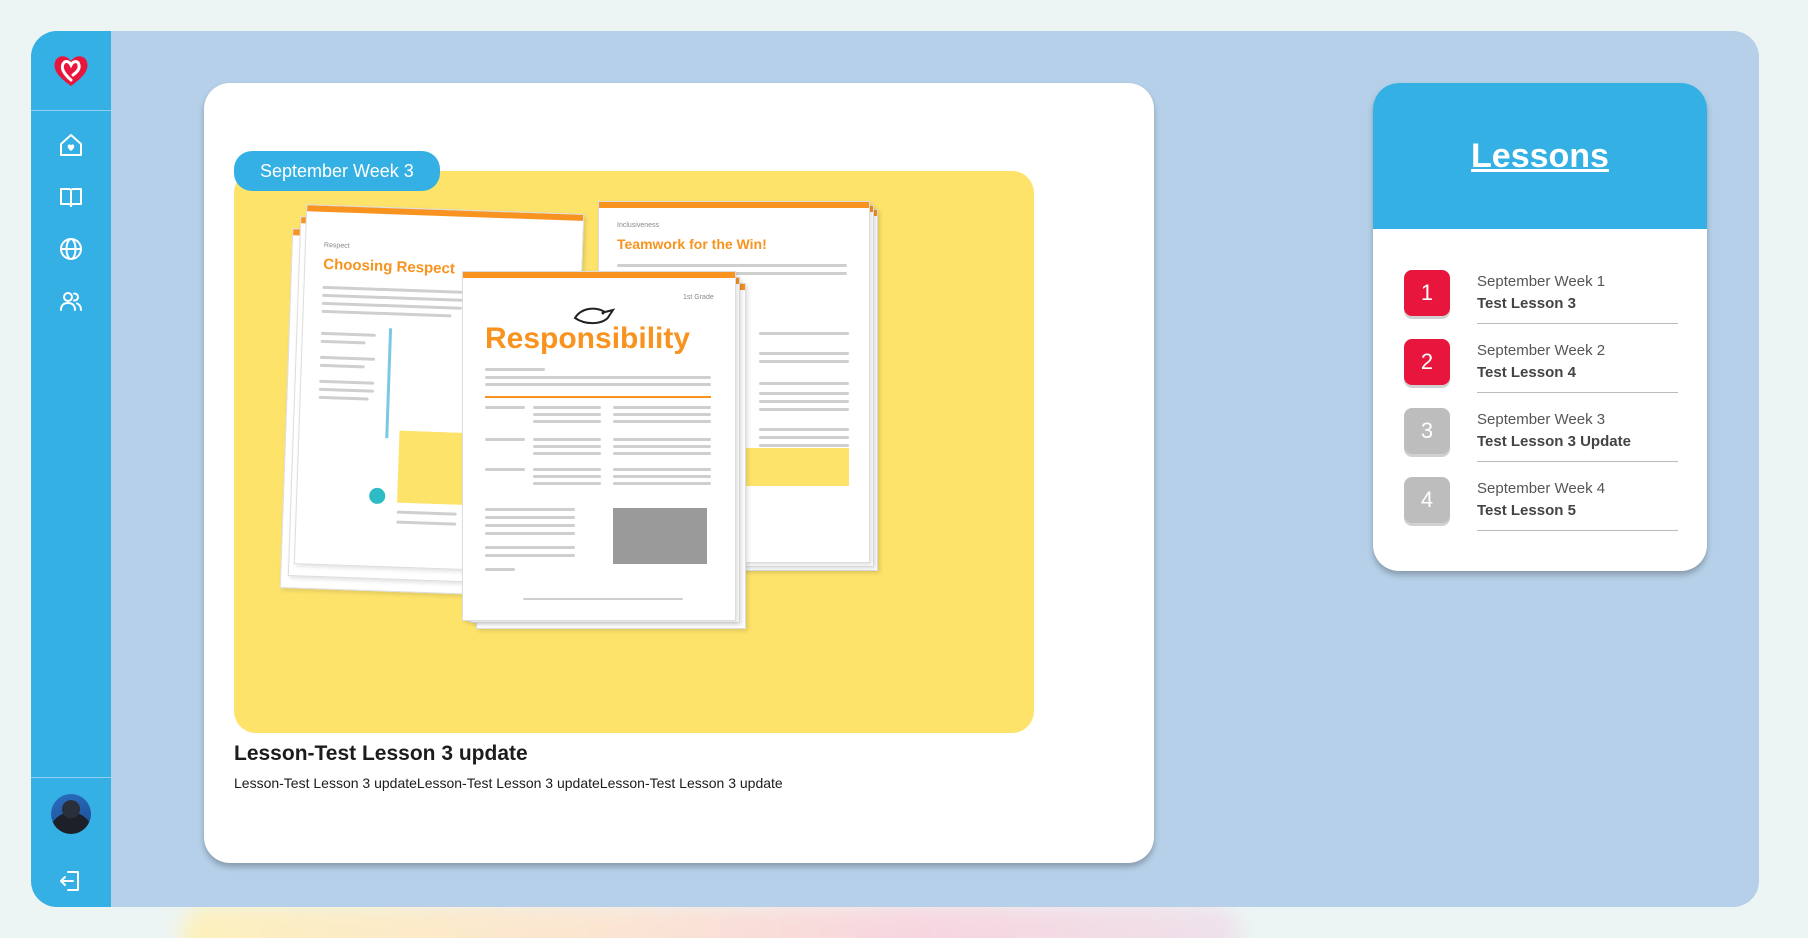  What do you see at coordinates (710, 921) in the screenshot?
I see `bottom-glow` at bounding box center [710, 921].